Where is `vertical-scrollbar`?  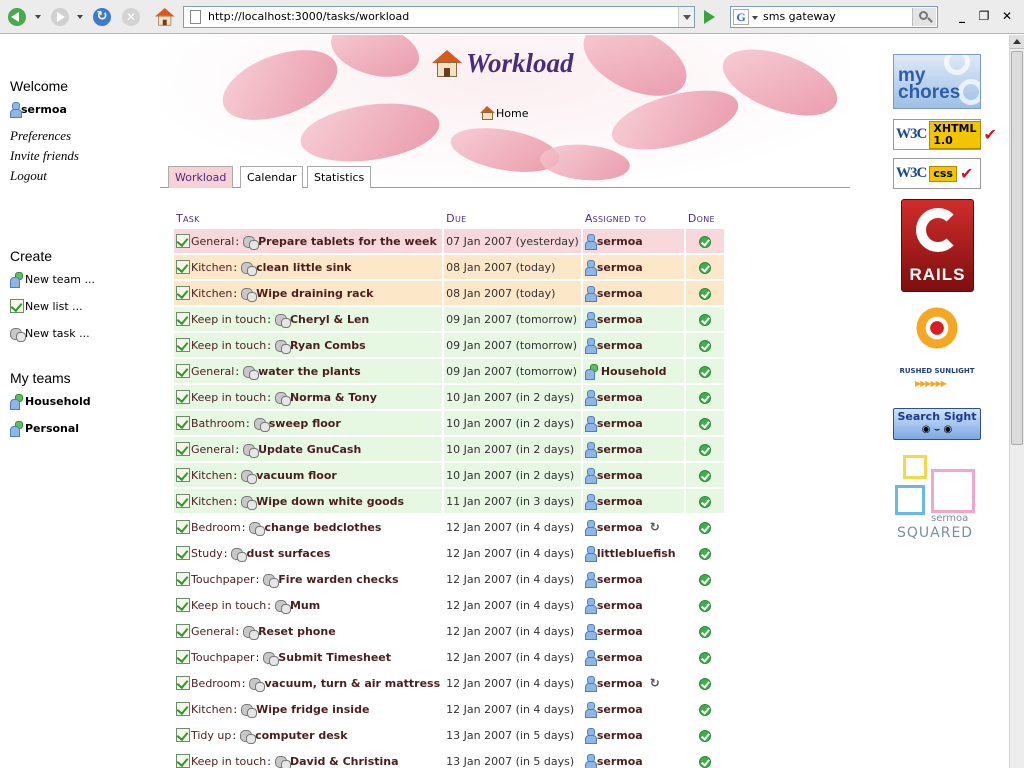 vertical-scrollbar is located at coordinates (1016, 401).